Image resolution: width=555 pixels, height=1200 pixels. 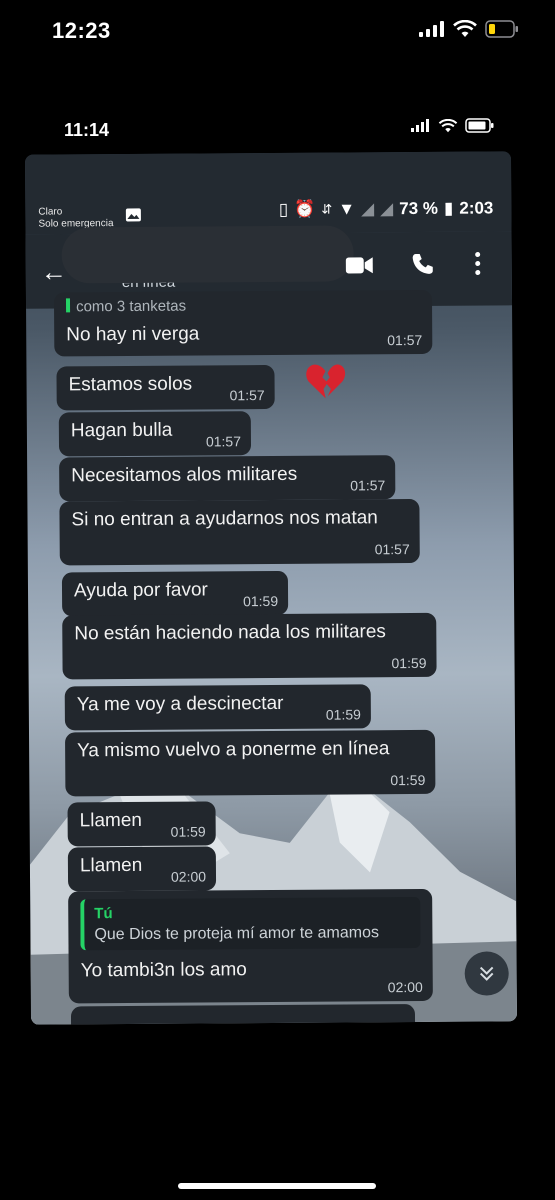 I want to click on message-bubble: Hagan bulla 01:57, so click(x=155, y=434).